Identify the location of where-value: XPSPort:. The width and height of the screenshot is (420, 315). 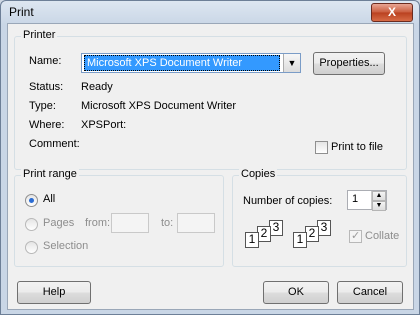
(104, 125).